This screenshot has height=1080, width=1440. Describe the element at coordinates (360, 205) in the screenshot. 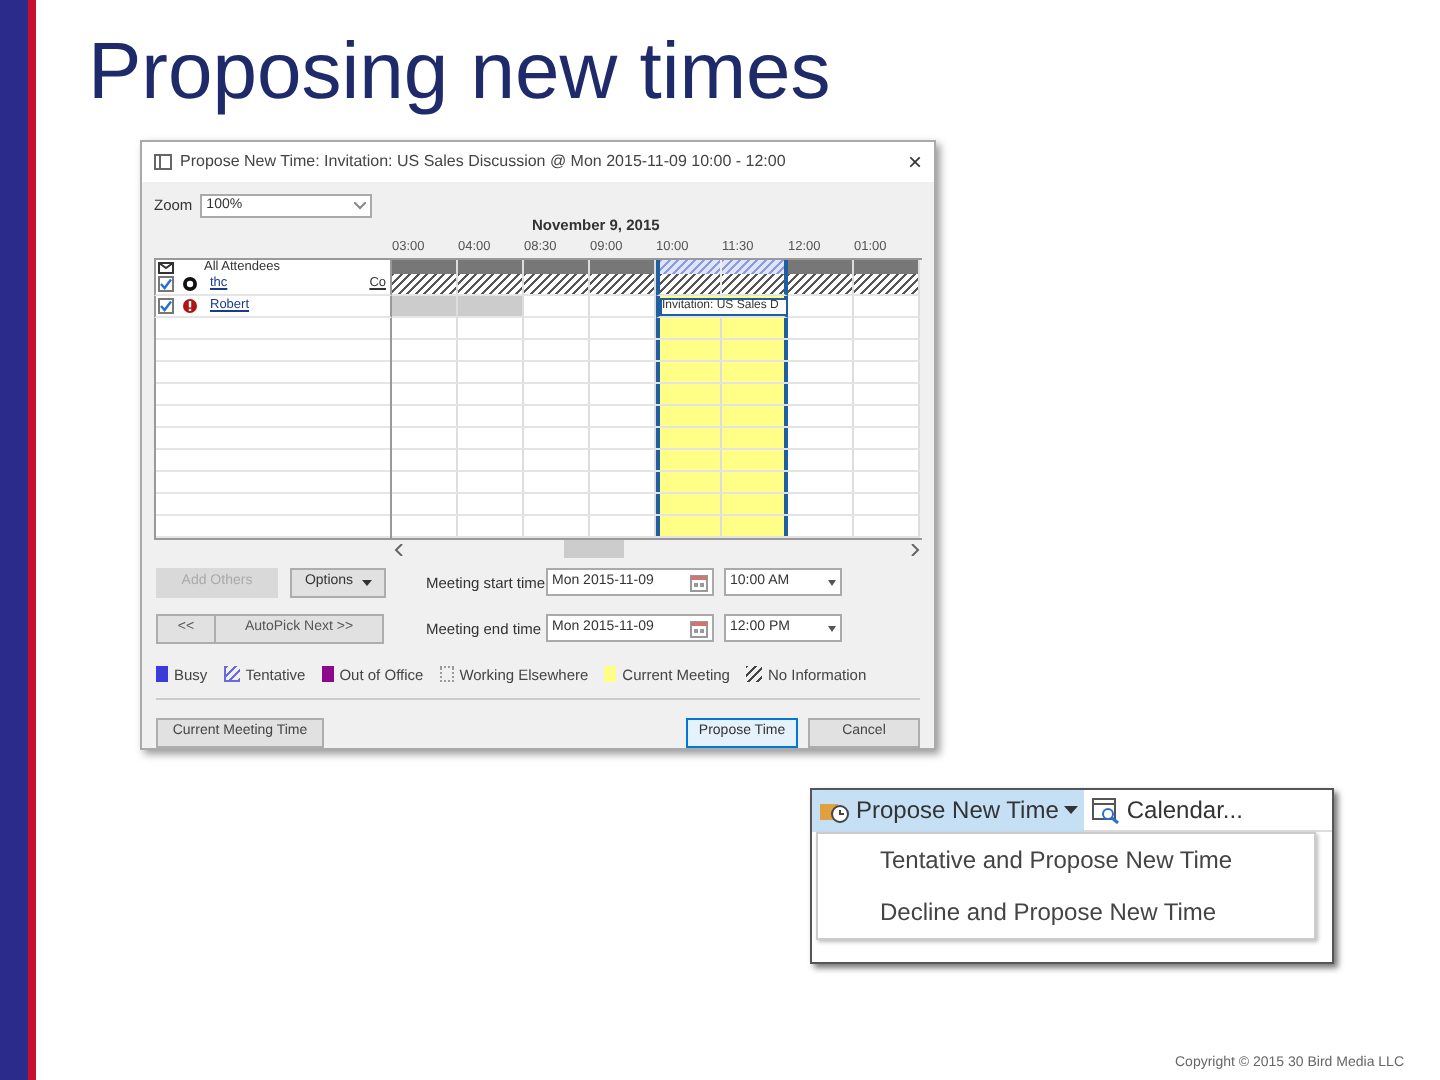

I see `chevron-icon` at that location.